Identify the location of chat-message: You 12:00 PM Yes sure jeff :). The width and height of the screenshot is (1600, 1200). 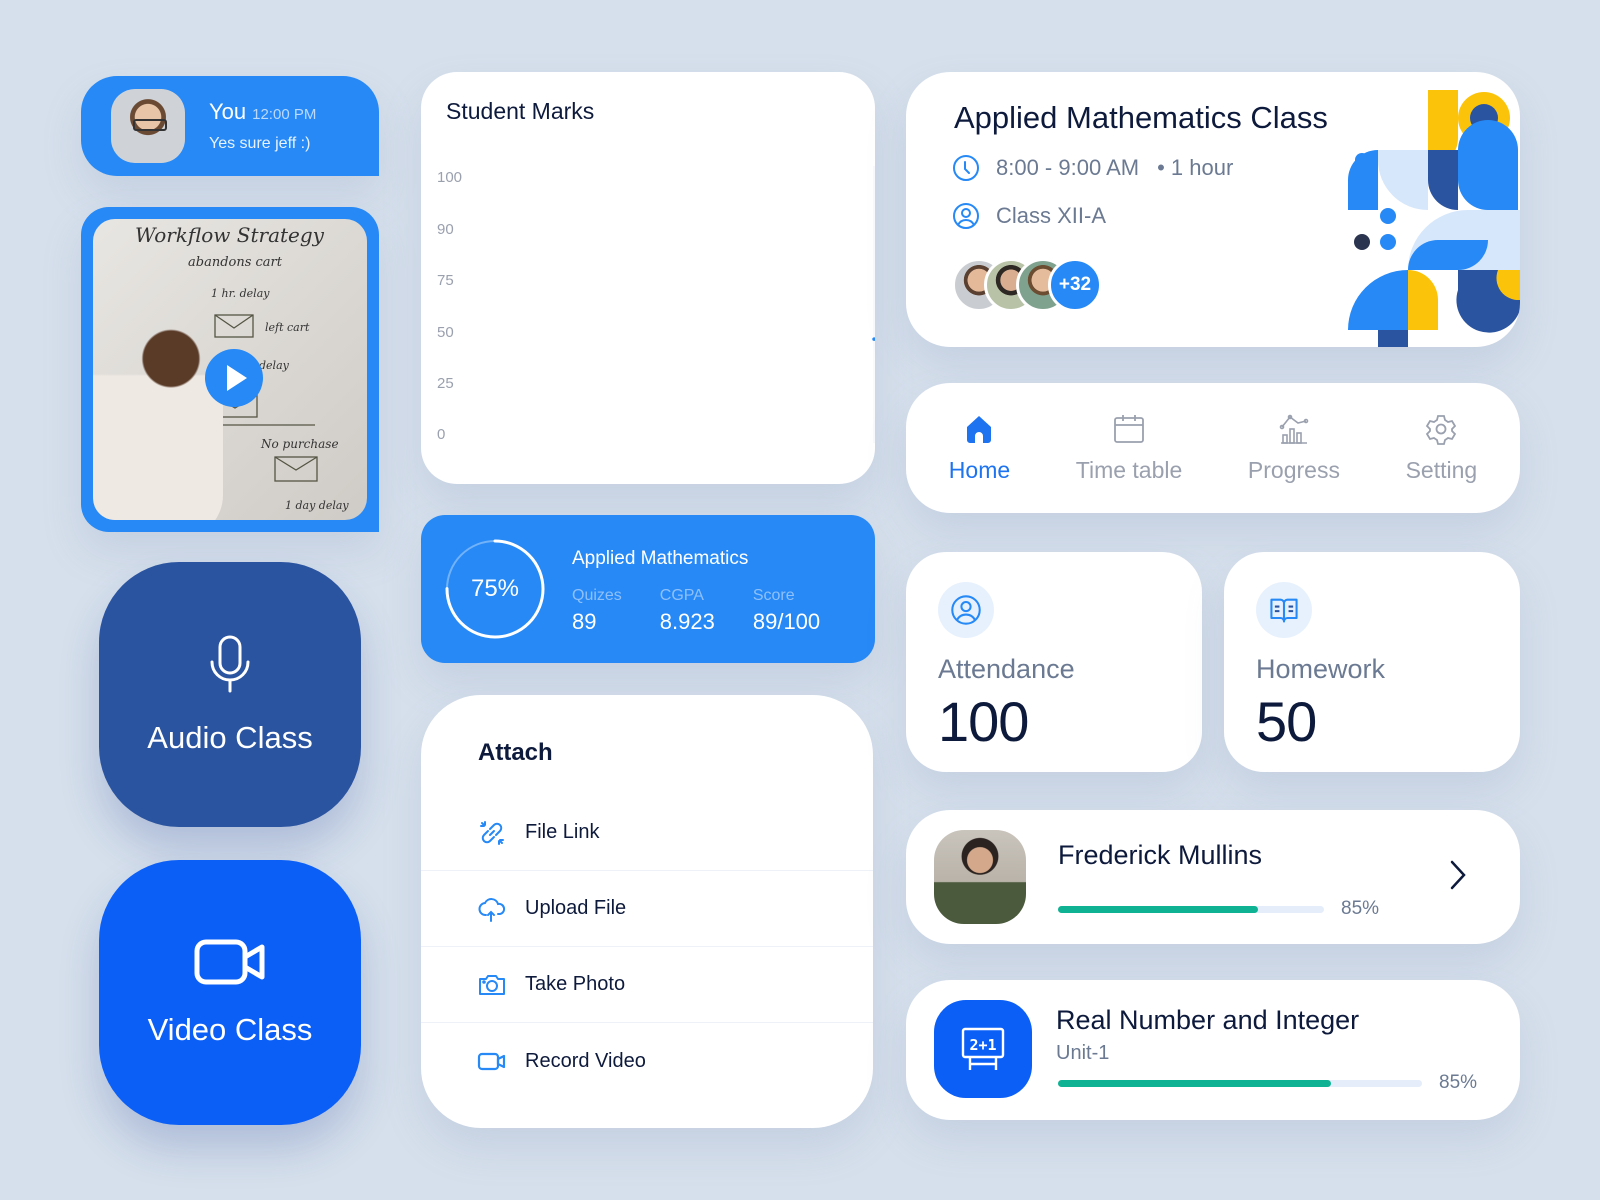
(230, 126).